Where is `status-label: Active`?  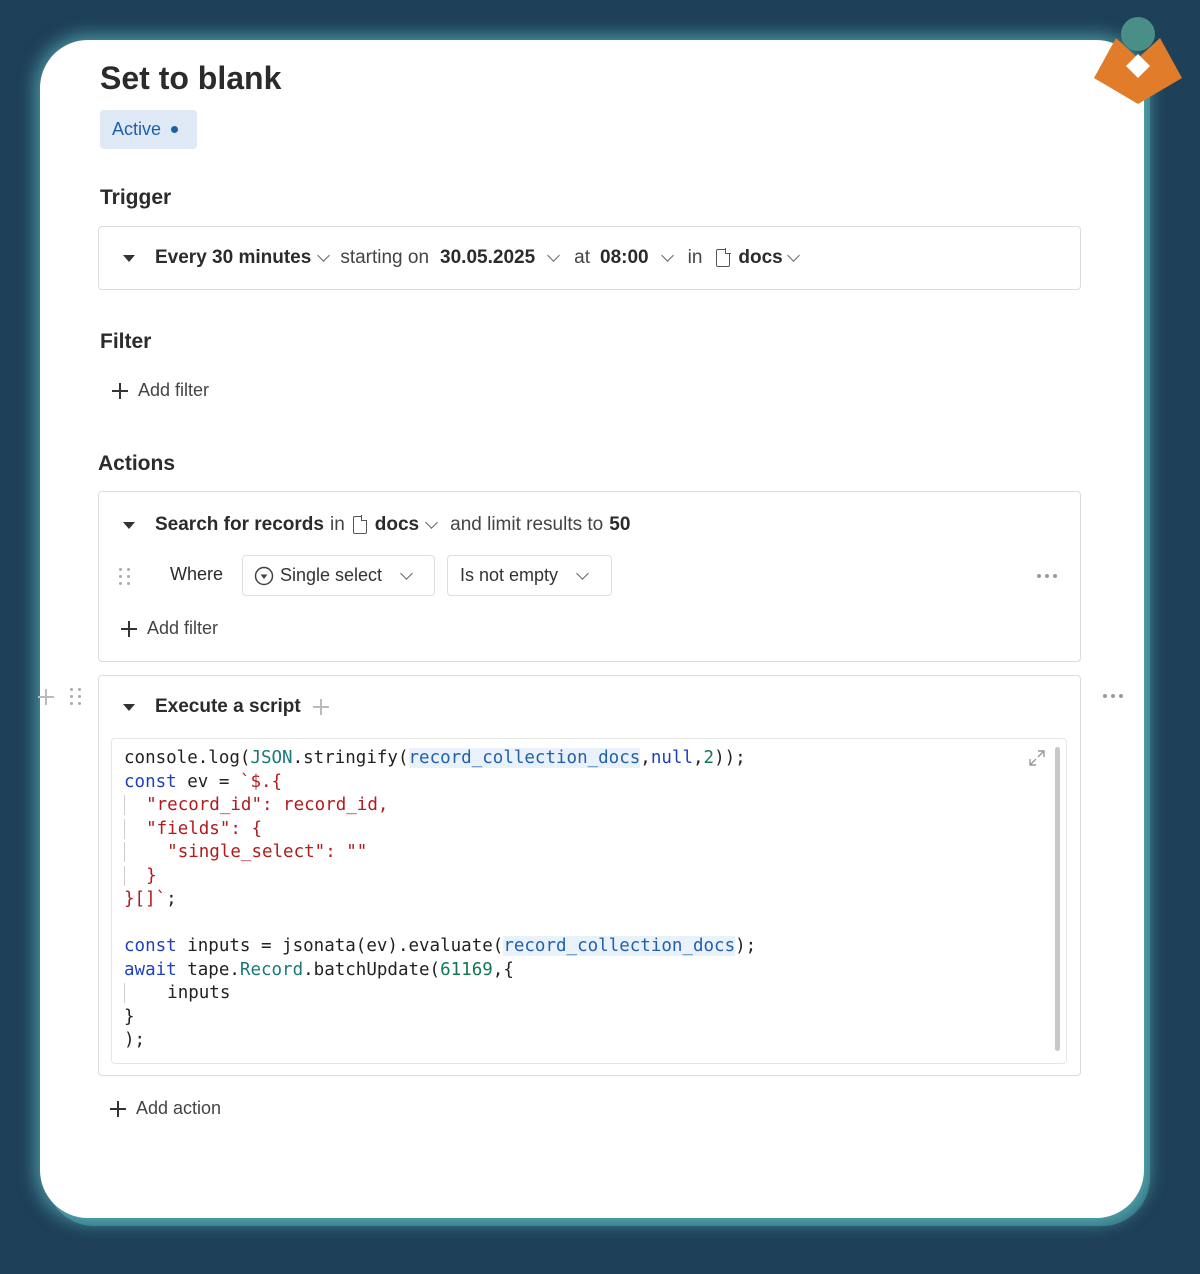 status-label: Active is located at coordinates (137, 129).